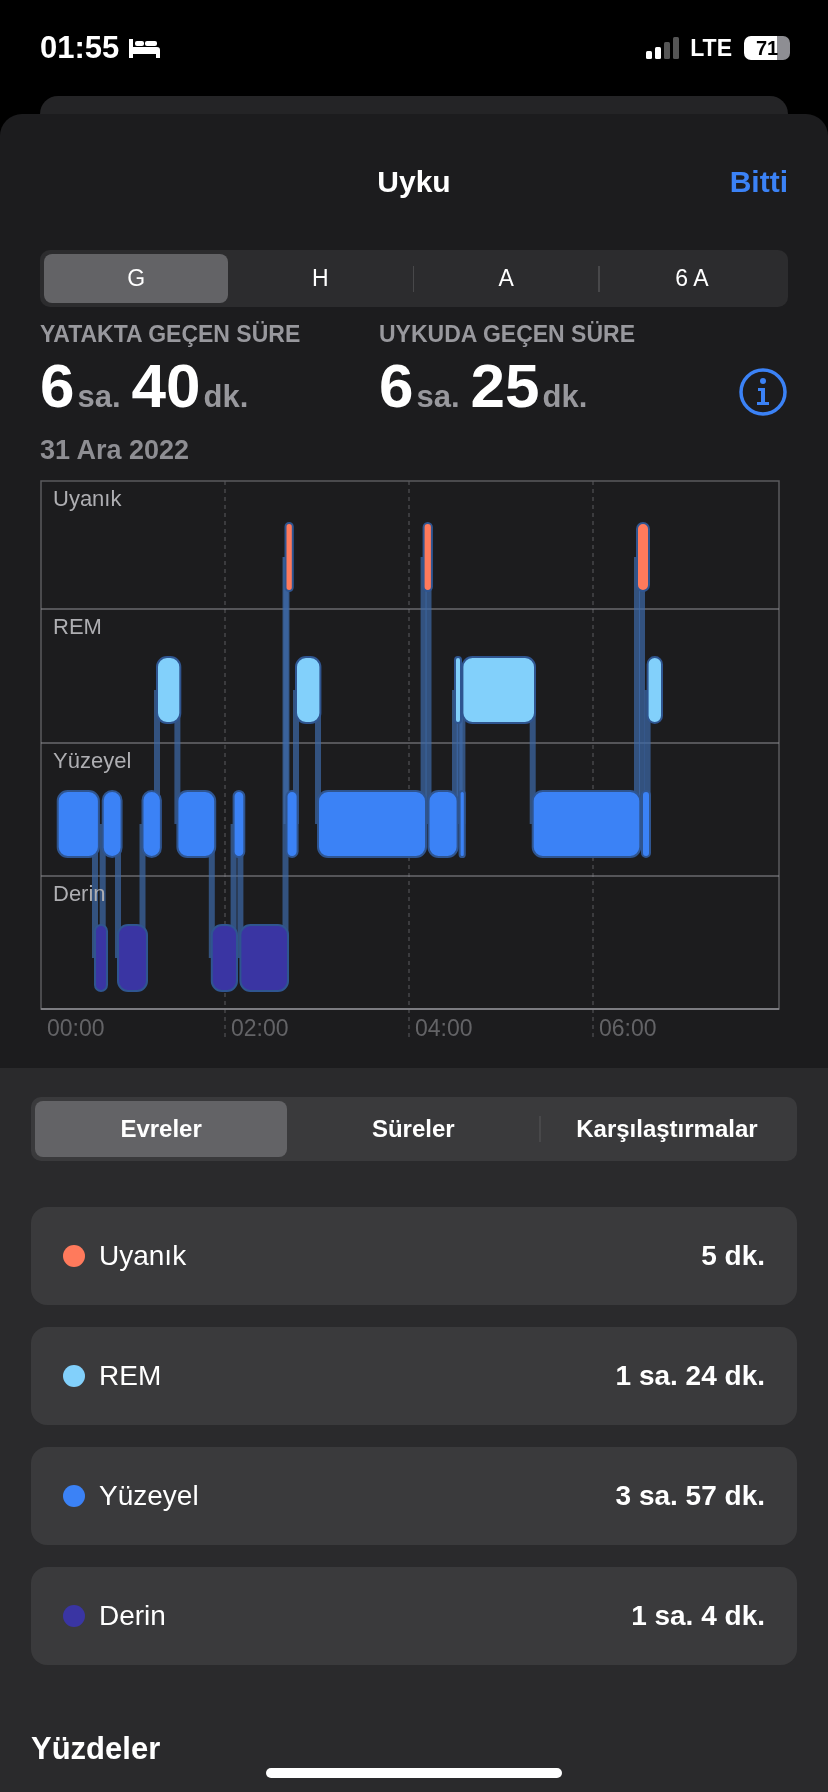 The height and width of the screenshot is (1792, 828). What do you see at coordinates (161, 1129) in the screenshot?
I see `view-tab: Evreler` at bounding box center [161, 1129].